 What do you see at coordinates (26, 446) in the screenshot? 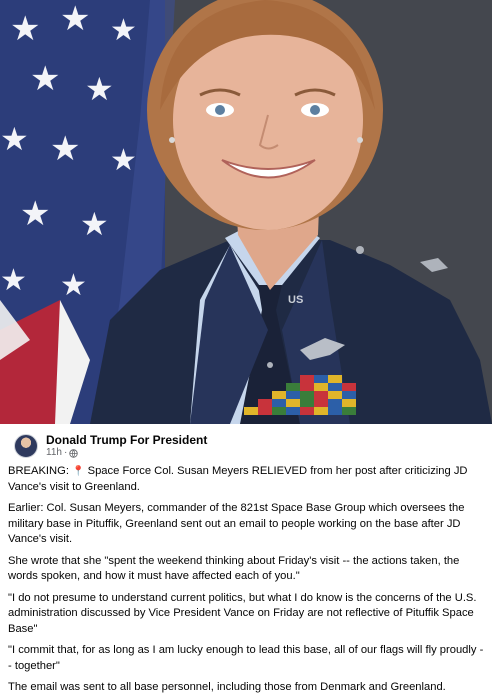
I see `avatar` at bounding box center [26, 446].